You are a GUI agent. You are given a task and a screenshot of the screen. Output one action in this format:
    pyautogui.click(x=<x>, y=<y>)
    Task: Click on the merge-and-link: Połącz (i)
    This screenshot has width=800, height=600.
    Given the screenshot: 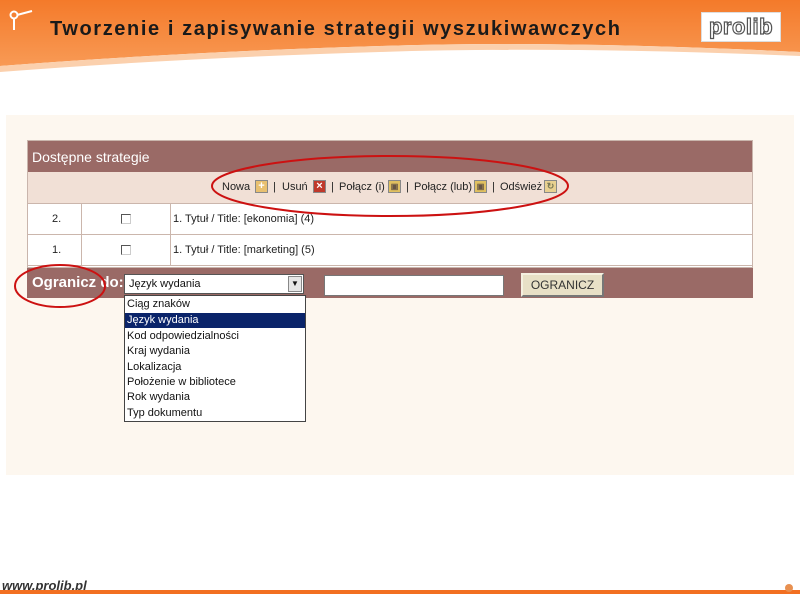 What is the action you would take?
    pyautogui.click(x=362, y=187)
    